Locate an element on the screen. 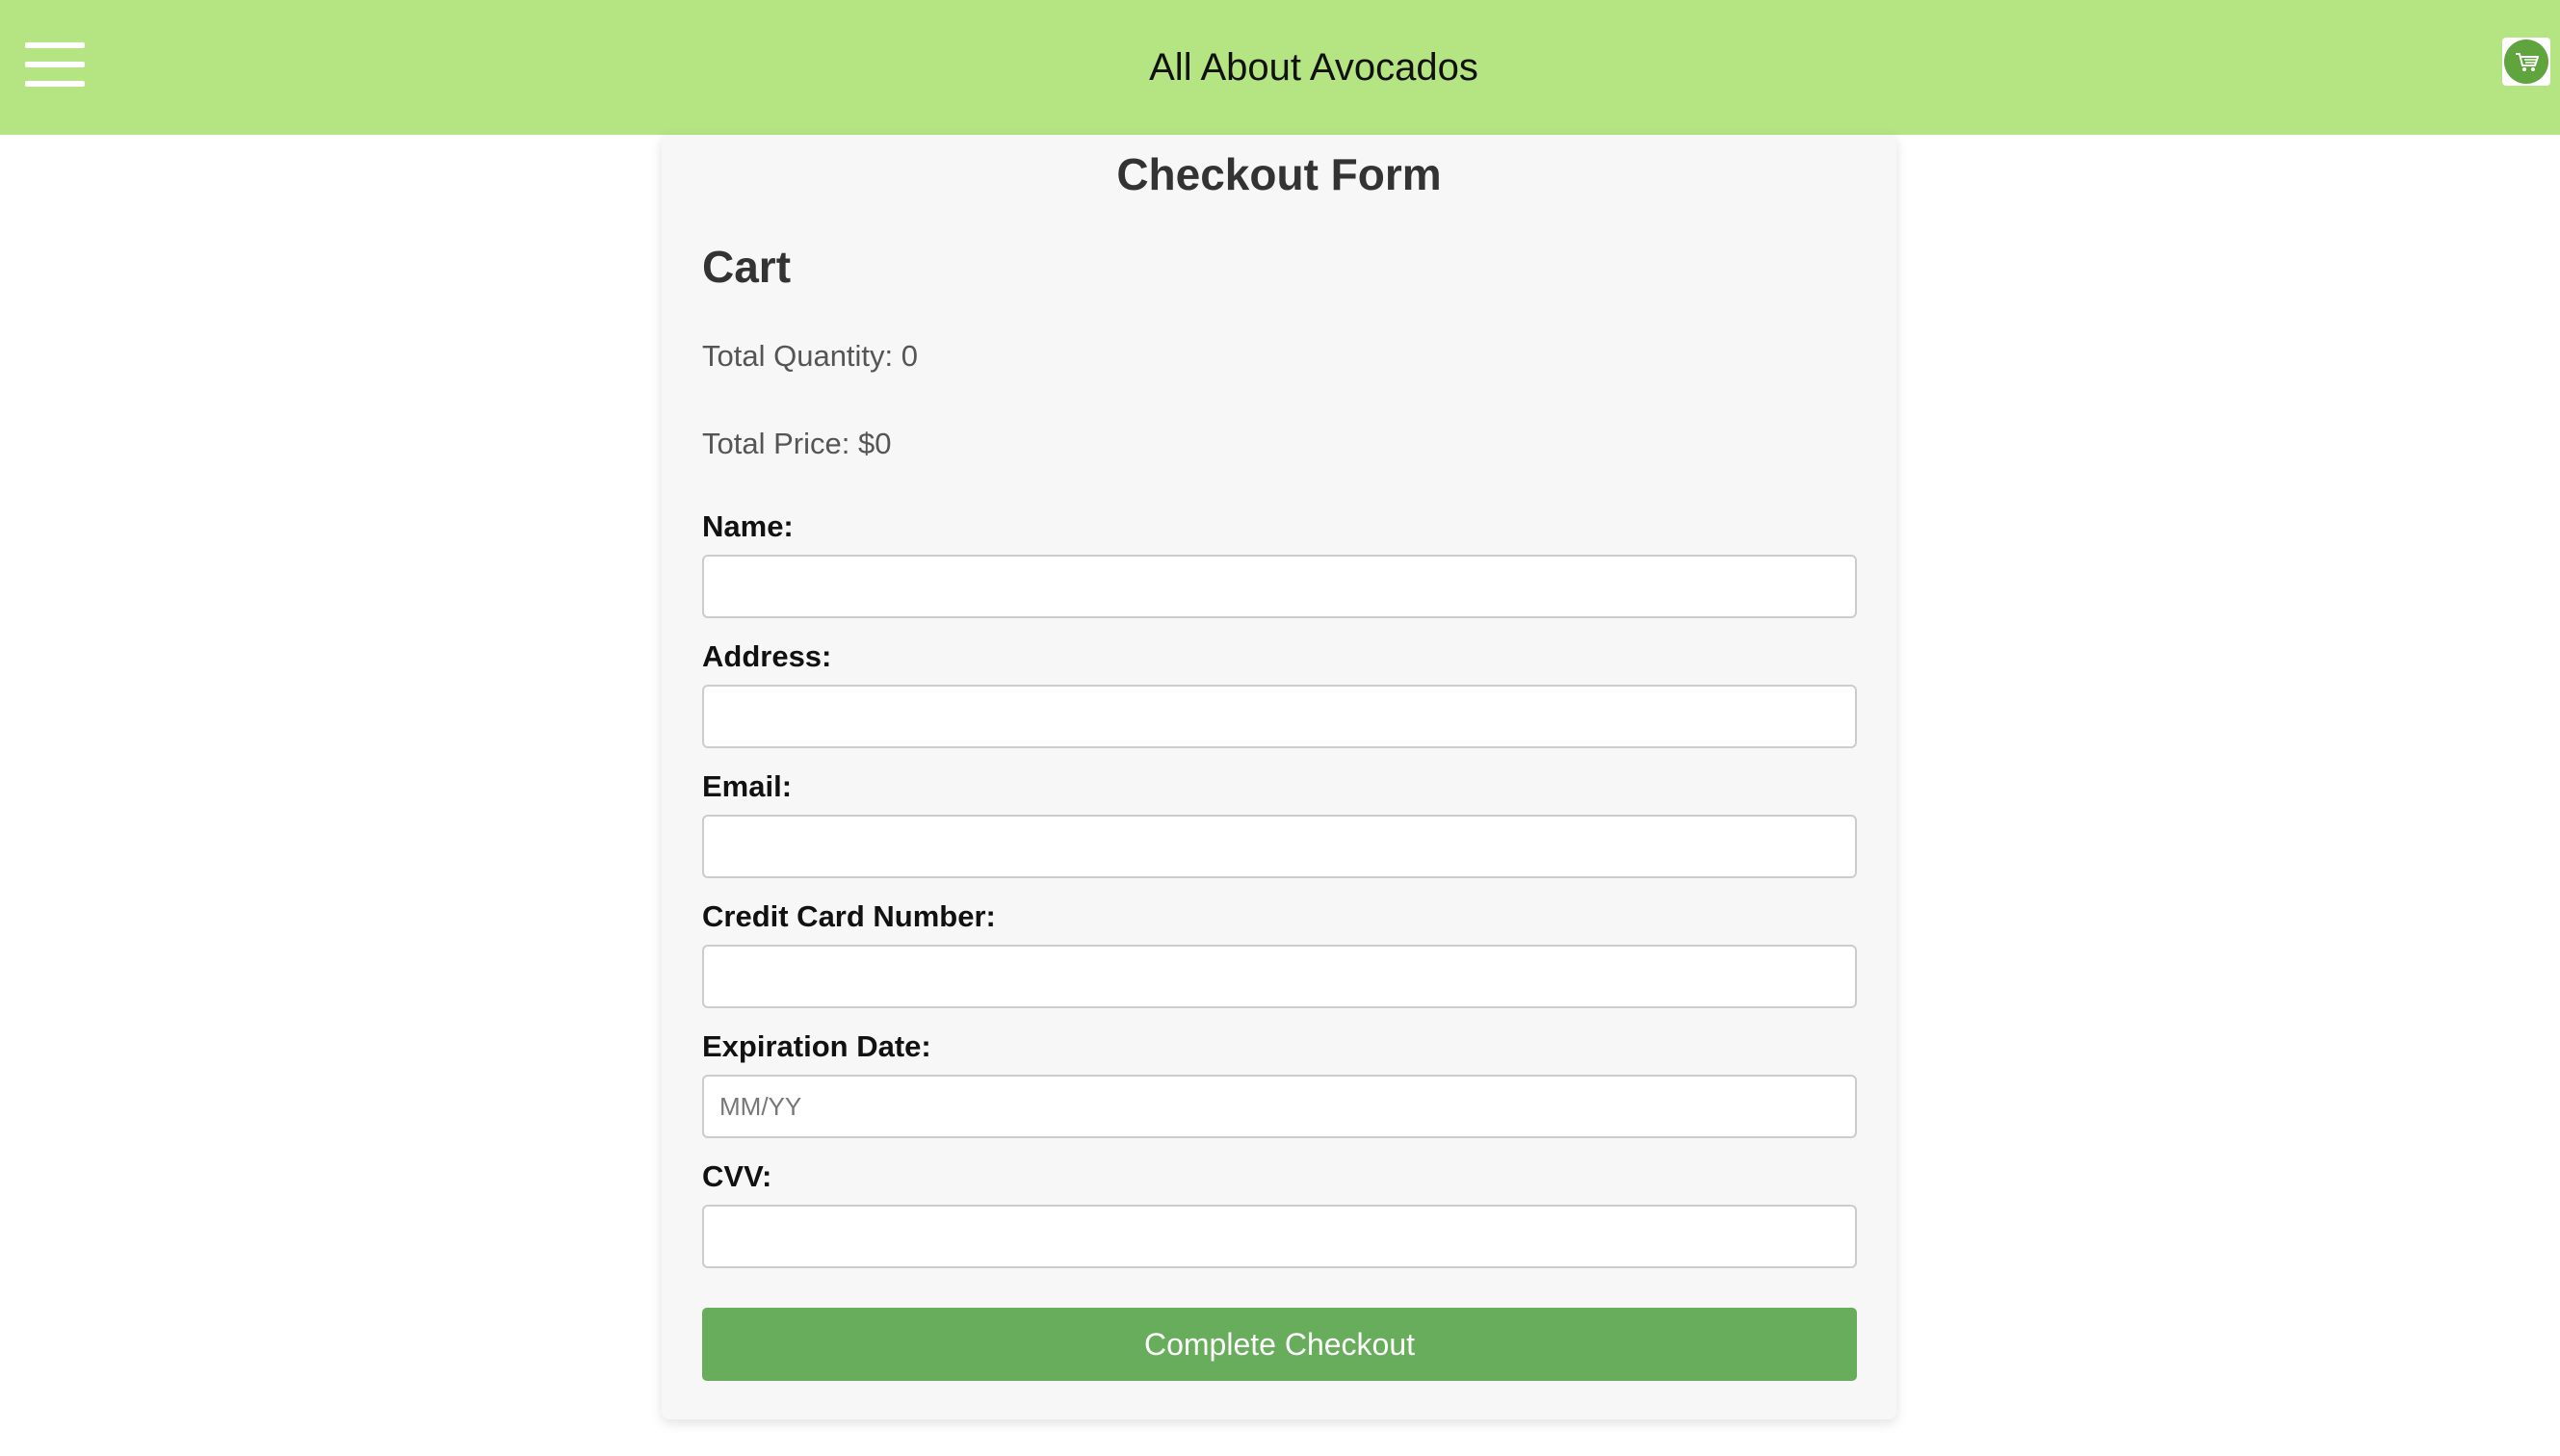 The height and width of the screenshot is (1456, 2560). cvv-label: CVV: is located at coordinates (737, 1176).